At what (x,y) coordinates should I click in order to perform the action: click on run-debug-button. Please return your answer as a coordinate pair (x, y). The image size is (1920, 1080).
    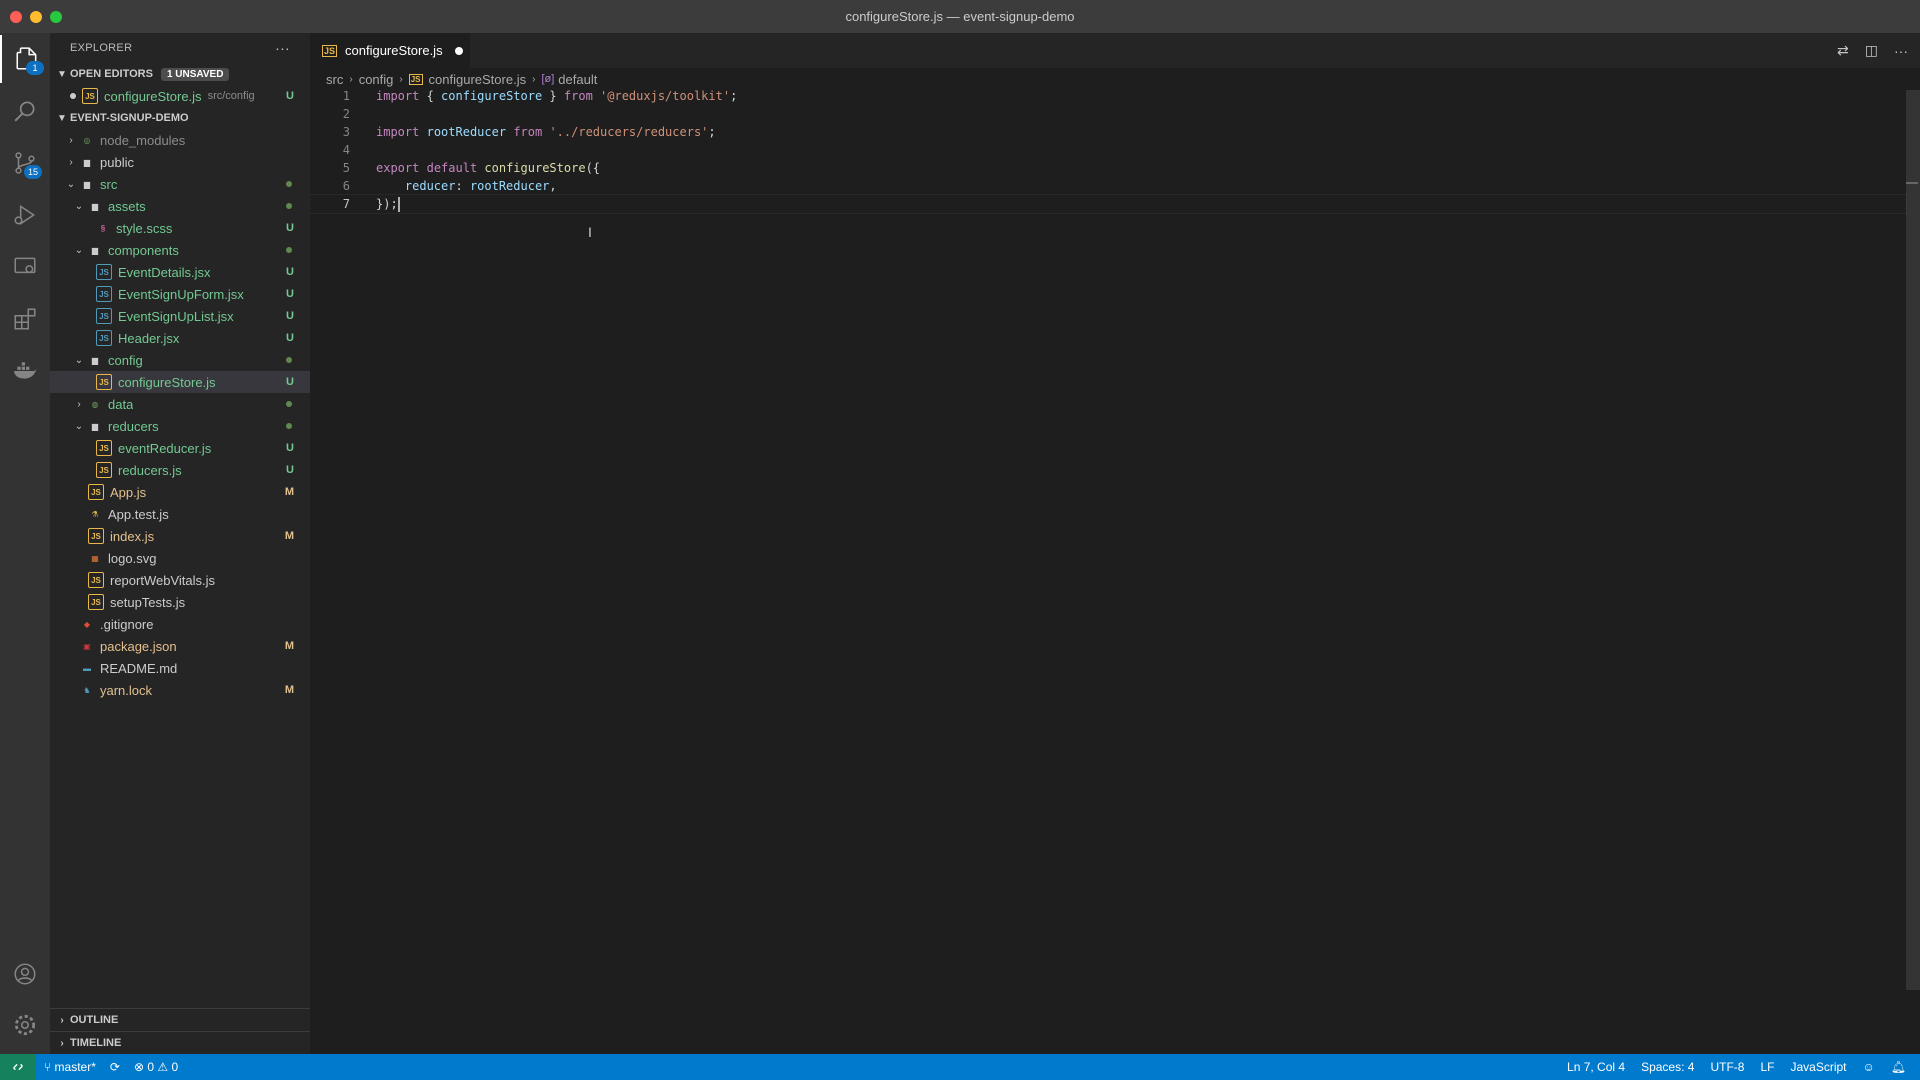
    Looking at the image, I should click on (25, 215).